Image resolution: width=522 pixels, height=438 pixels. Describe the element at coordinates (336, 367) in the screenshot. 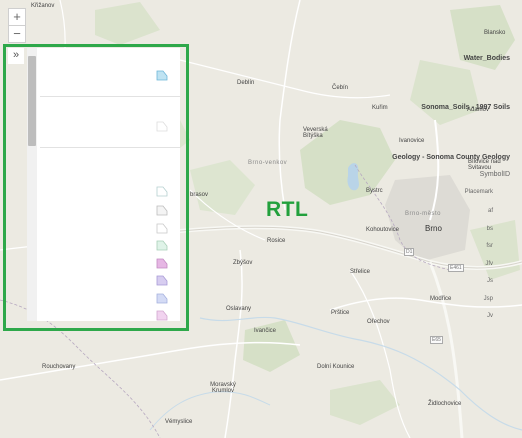

I see `place-label-dolni-kounice: Dolní Kounice` at that location.